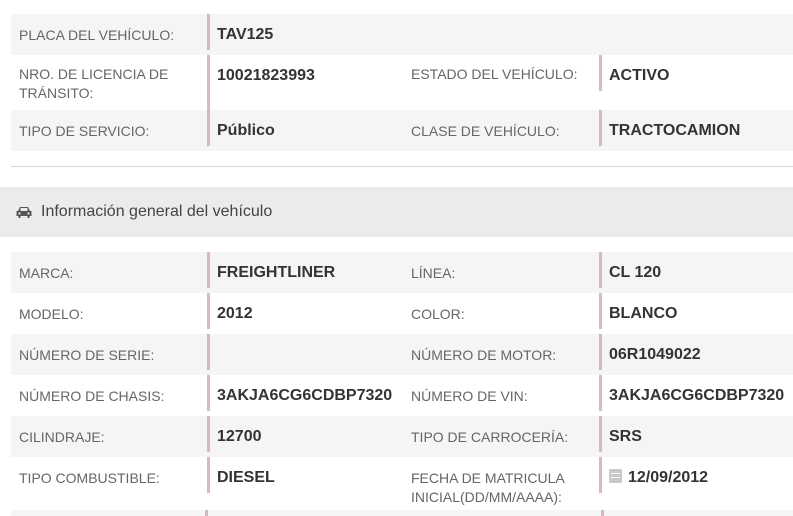 Image resolution: width=793 pixels, height=516 pixels. What do you see at coordinates (51, 314) in the screenshot?
I see `modelo-label: MODELO:` at bounding box center [51, 314].